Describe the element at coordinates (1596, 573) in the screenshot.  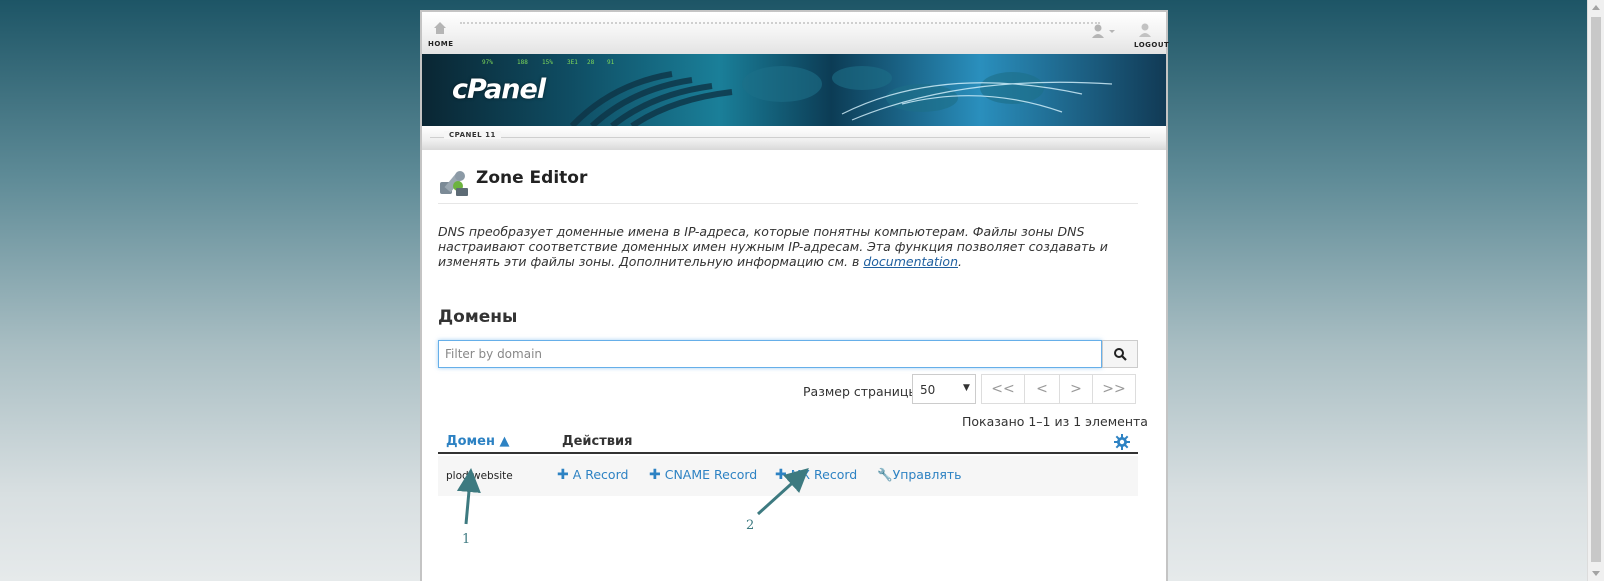
I see `scroll-down-icon` at that location.